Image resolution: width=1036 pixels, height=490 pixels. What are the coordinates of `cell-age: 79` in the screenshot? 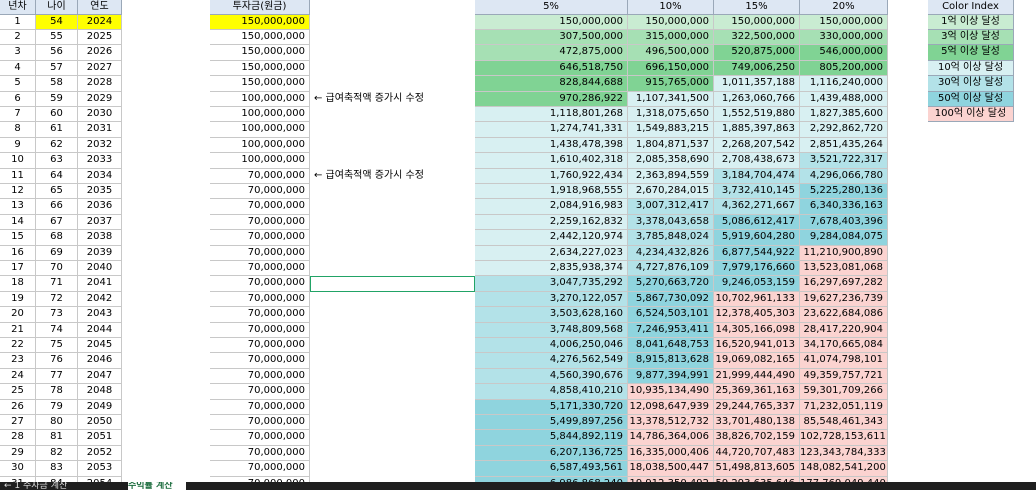 It's located at (57, 407).